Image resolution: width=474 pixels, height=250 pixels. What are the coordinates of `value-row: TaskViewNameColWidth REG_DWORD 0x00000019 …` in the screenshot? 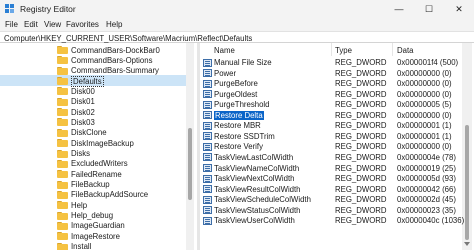 It's located at (331, 168).